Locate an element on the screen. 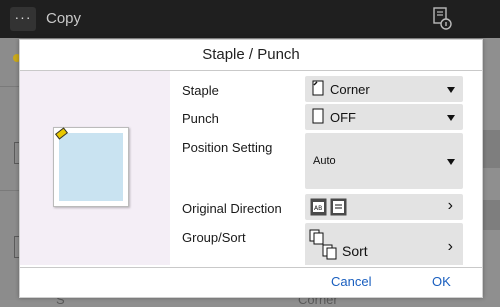 Image resolution: width=500 pixels, height=307 pixels. paper-area is located at coordinates (91, 167).